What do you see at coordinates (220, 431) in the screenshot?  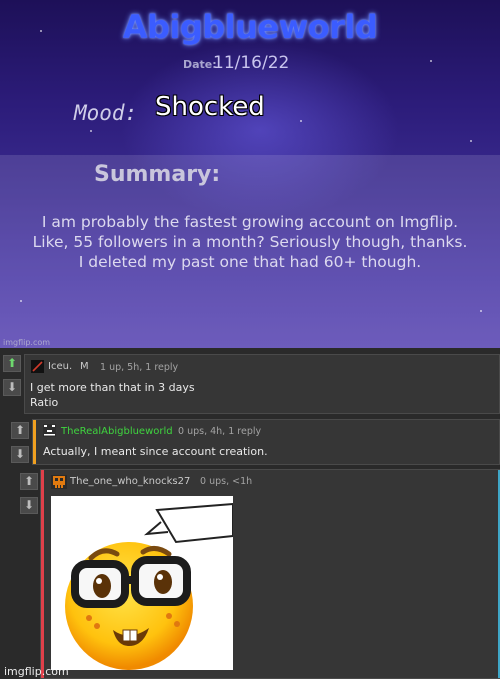 I see `comment-meta: 0 ups, 4h, 1 reply` at bounding box center [220, 431].